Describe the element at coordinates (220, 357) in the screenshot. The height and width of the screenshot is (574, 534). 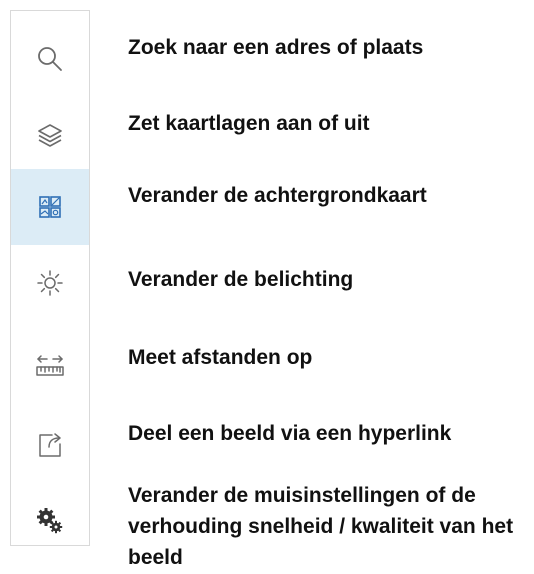
I see `measure-description: Meet afstanden op` at that location.